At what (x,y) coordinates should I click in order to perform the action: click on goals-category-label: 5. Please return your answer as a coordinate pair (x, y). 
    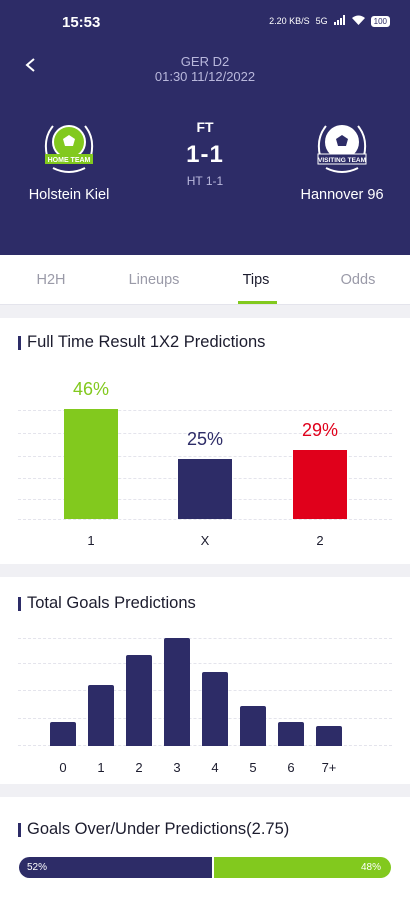
    Looking at the image, I should click on (253, 767).